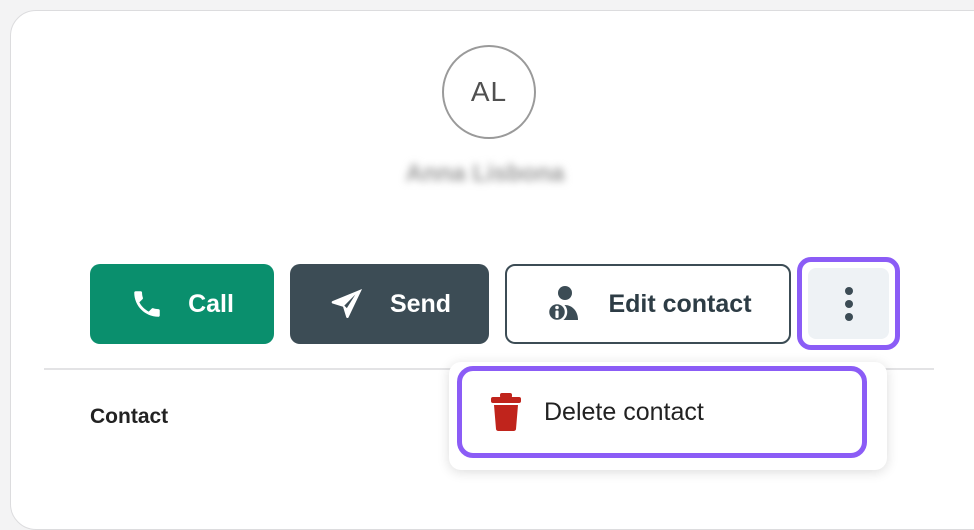  I want to click on more-options-button, so click(848, 303).